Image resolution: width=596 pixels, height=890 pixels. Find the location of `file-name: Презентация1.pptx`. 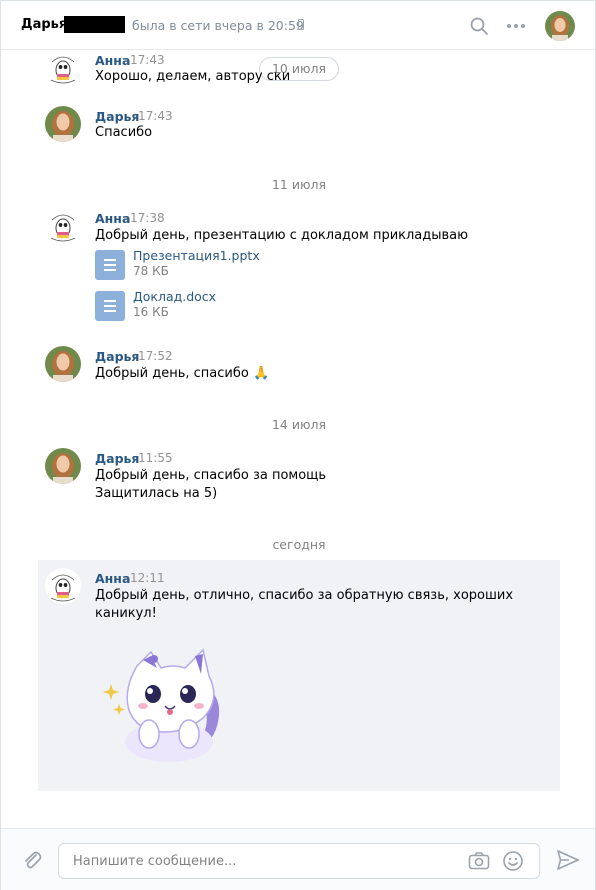

file-name: Презентация1.pptx is located at coordinates (196, 255).